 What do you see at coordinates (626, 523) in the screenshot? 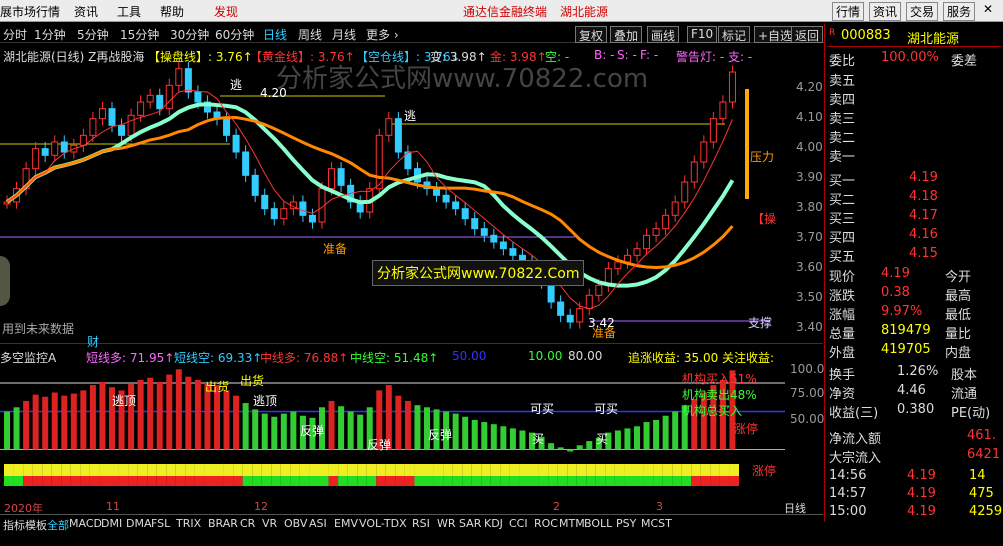
I see `tab-23: PSY` at bounding box center [626, 523].